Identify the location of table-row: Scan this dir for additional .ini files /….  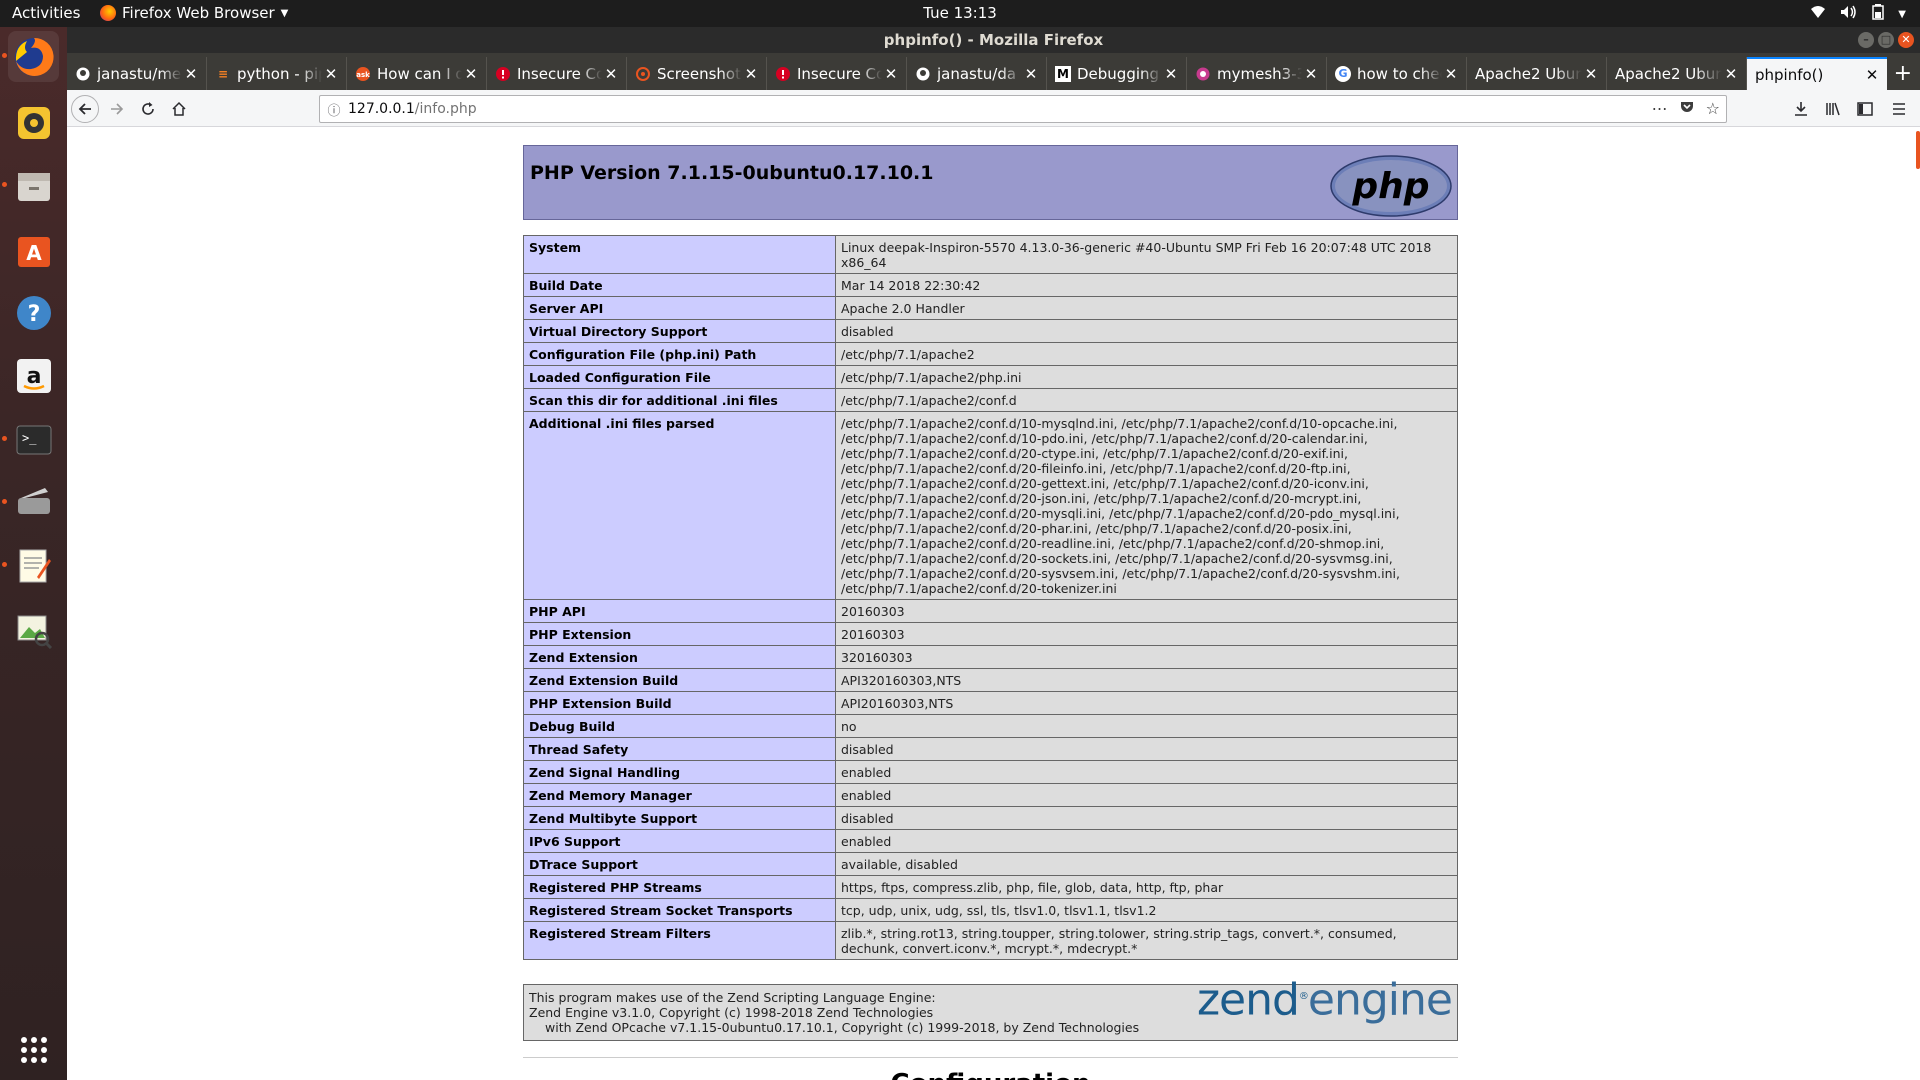
(990, 400).